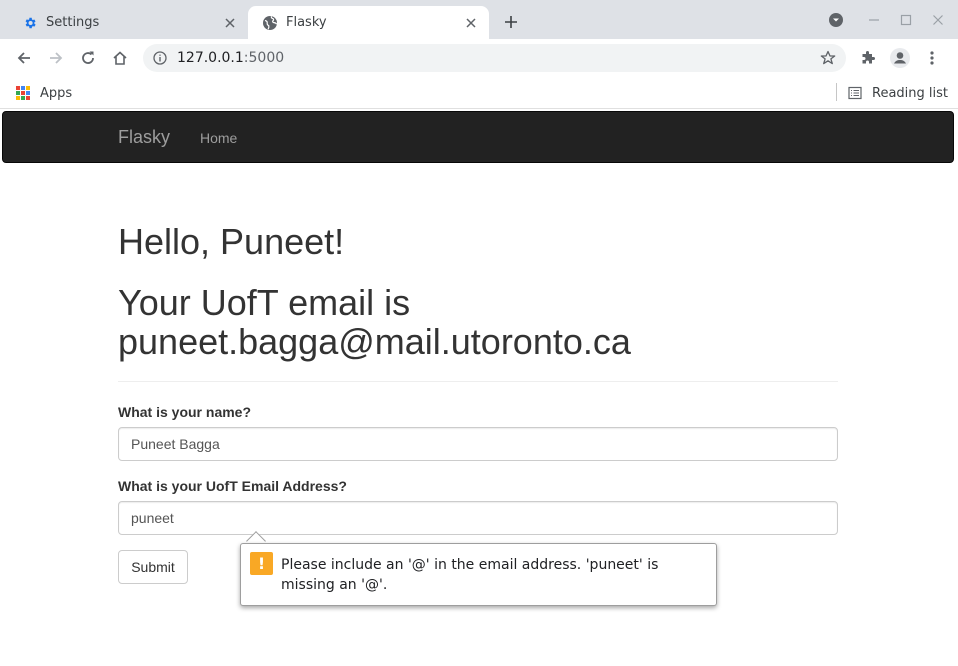 The width and height of the screenshot is (958, 666). I want to click on bookmarks-bar: Apps Reading list, so click(479, 93).